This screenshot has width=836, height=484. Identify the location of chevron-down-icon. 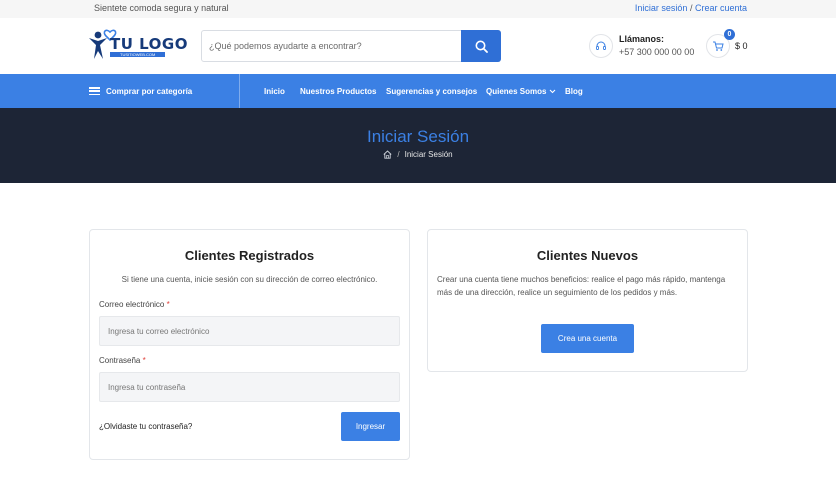
(553, 91).